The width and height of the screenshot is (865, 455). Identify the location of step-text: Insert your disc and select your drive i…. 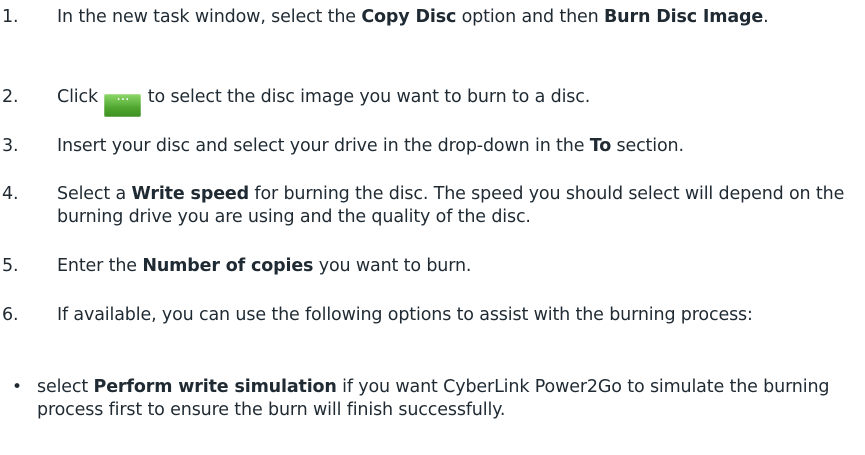
(370, 146).